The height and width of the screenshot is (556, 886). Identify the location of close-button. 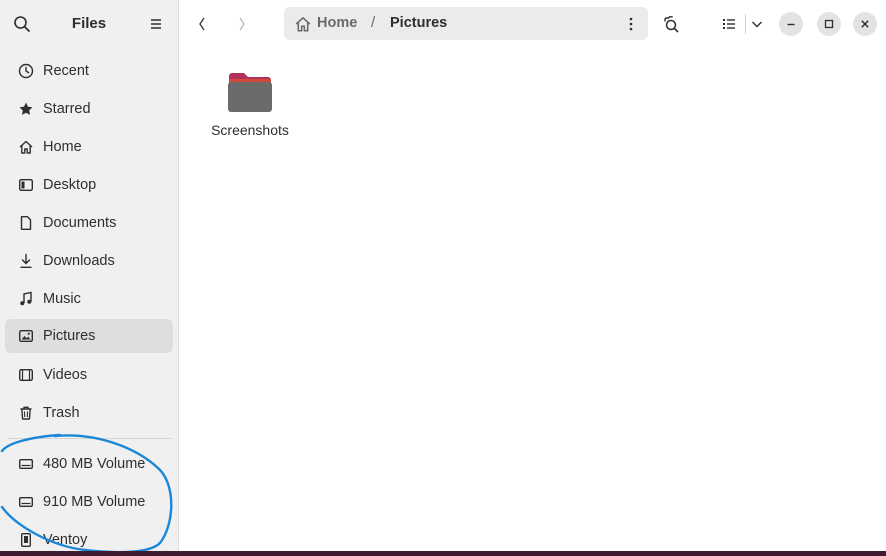
(865, 24).